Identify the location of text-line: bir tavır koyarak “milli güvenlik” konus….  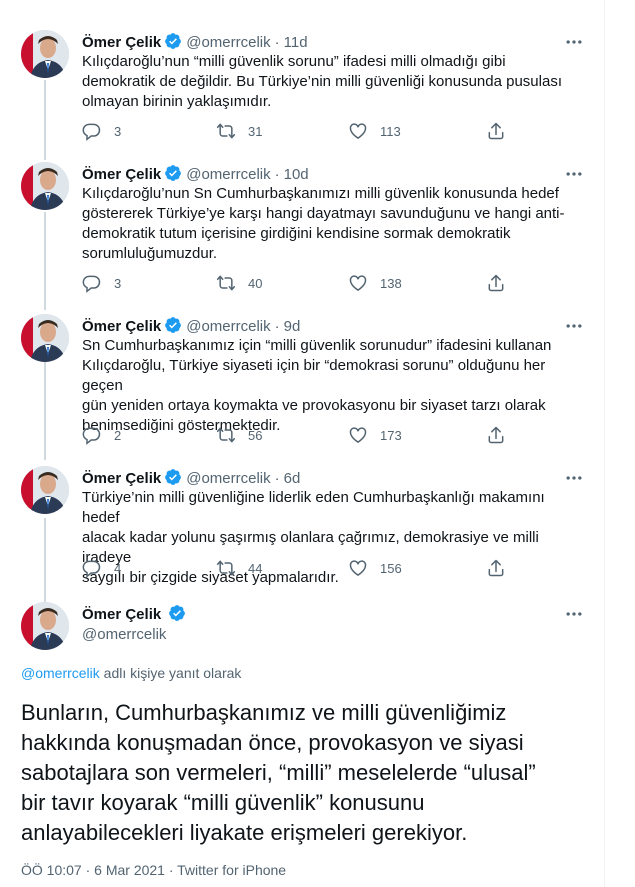
(223, 802).